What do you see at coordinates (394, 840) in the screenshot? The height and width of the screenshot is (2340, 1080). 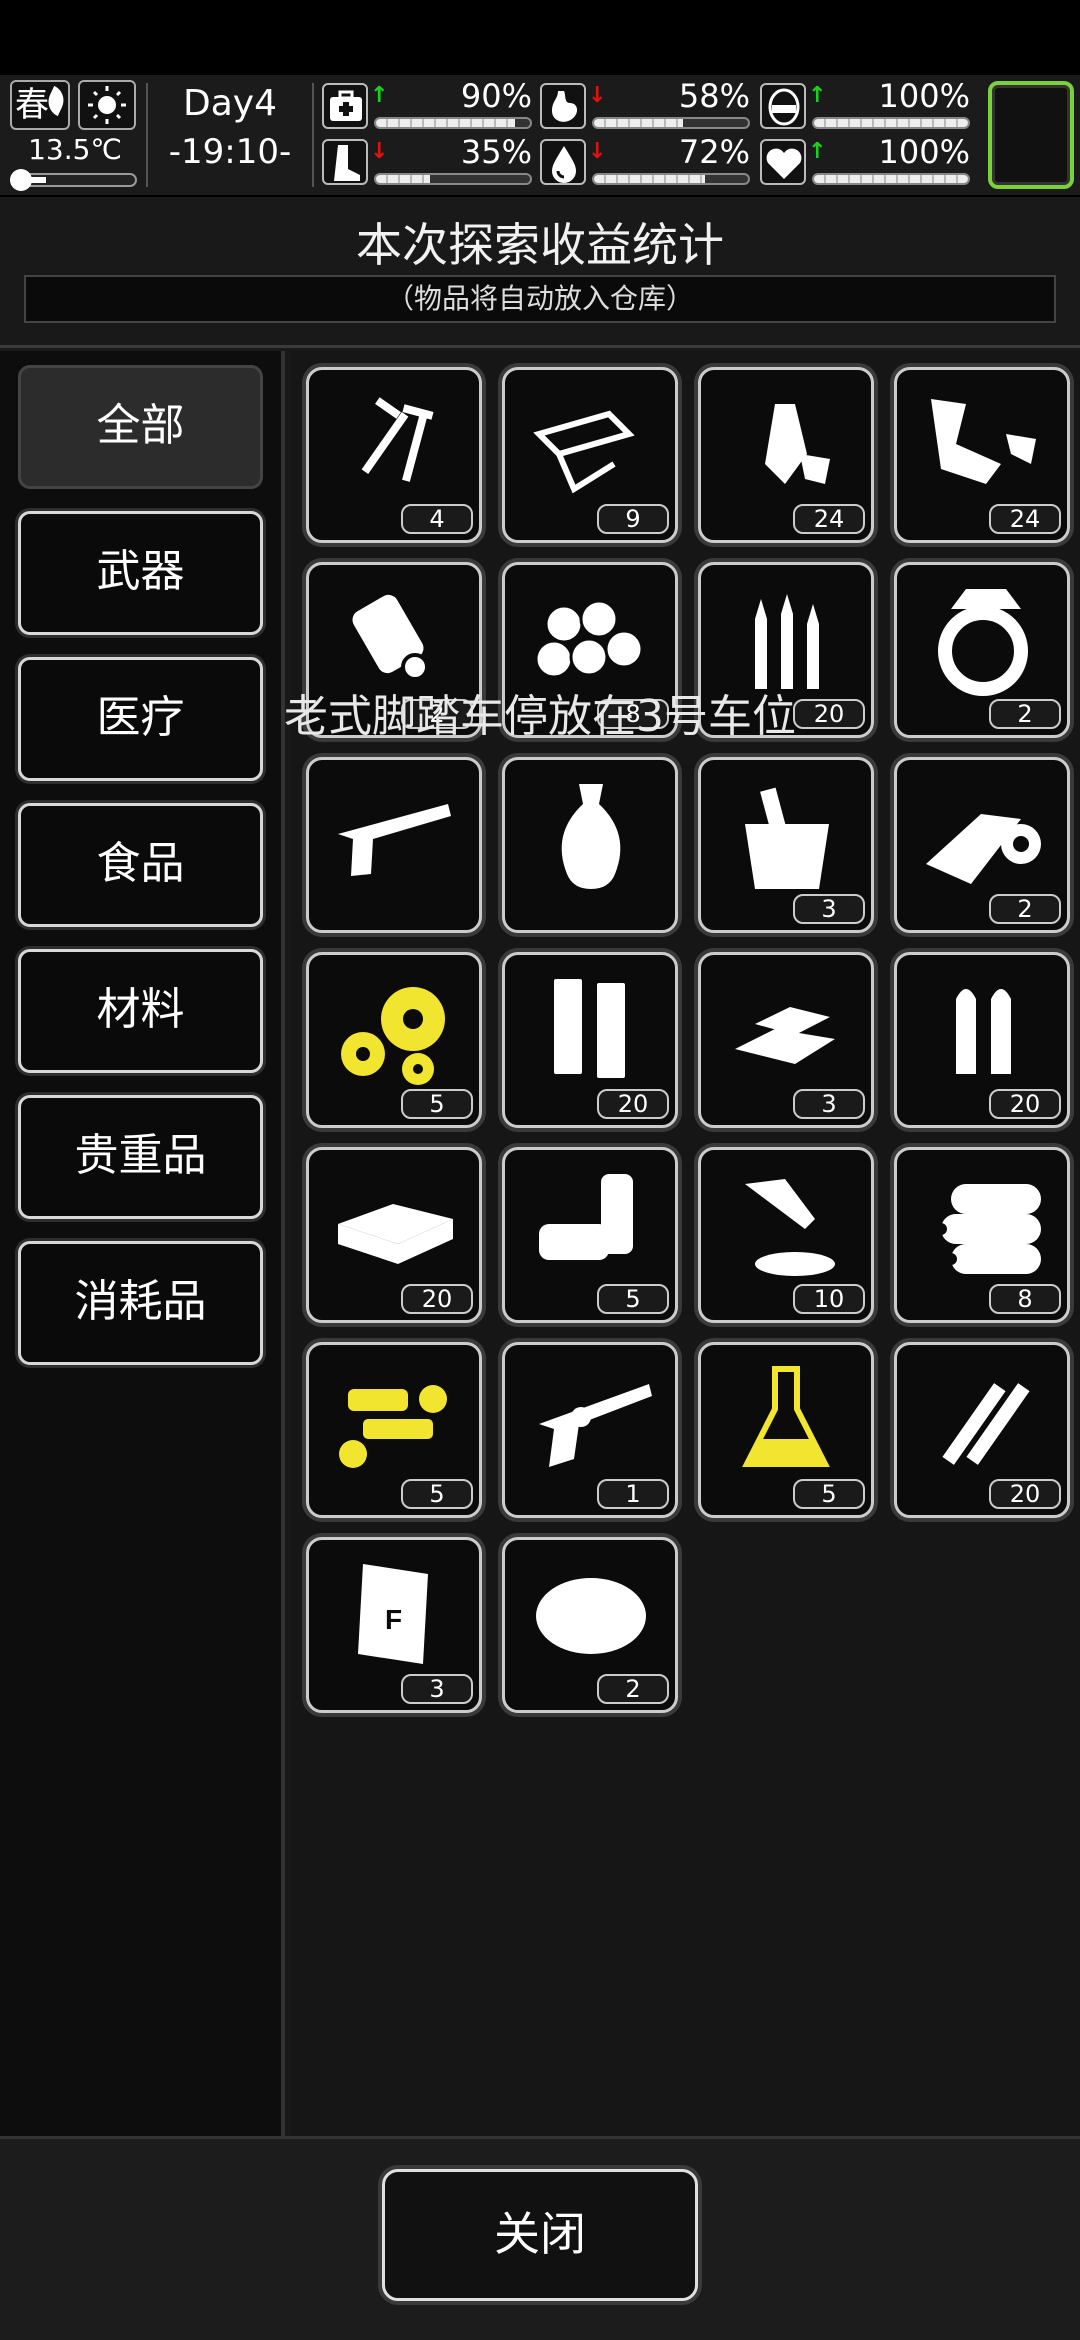 I see `pistol-icon` at bounding box center [394, 840].